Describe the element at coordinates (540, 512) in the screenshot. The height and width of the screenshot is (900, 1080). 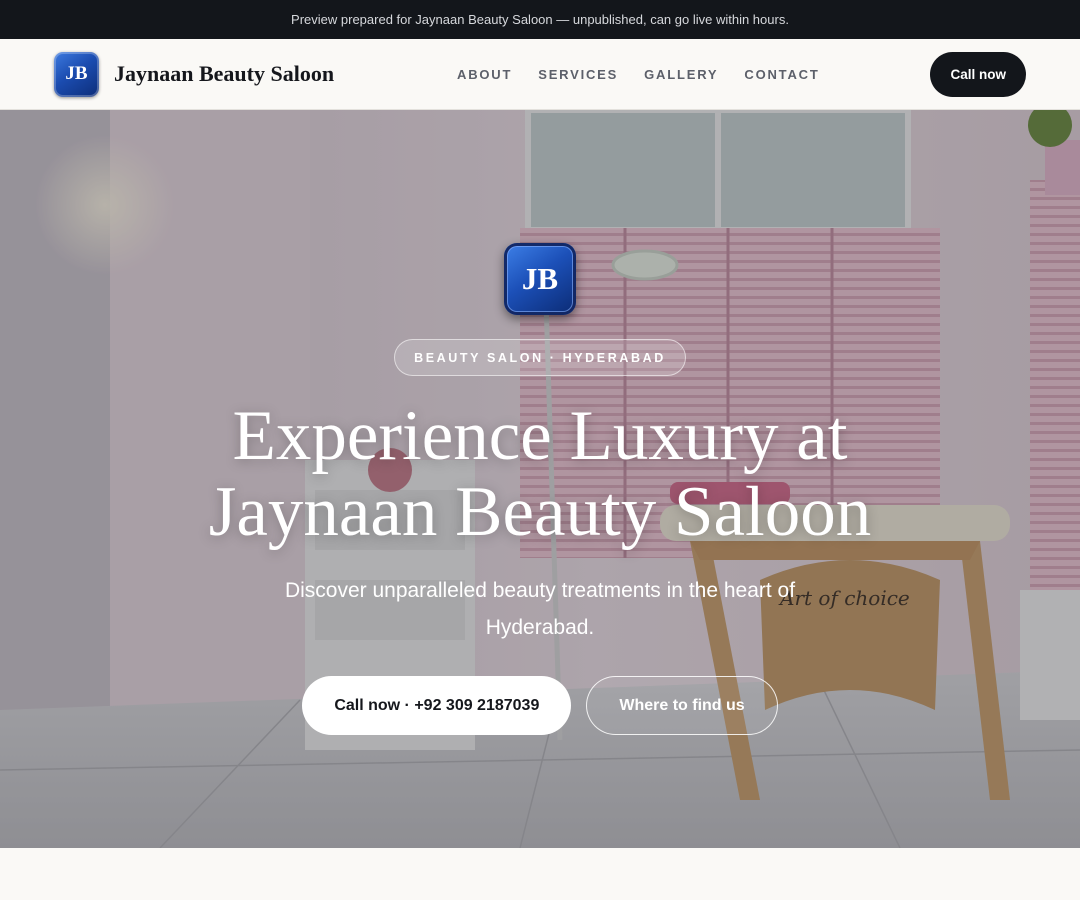
I see `hero-title-line-2: Jaynaan Beauty Saloon` at that location.